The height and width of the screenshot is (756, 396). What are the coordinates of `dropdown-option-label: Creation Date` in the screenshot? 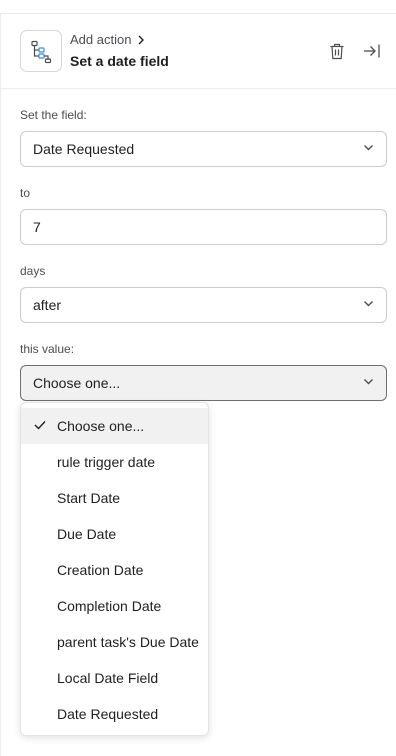 It's located at (100, 570).